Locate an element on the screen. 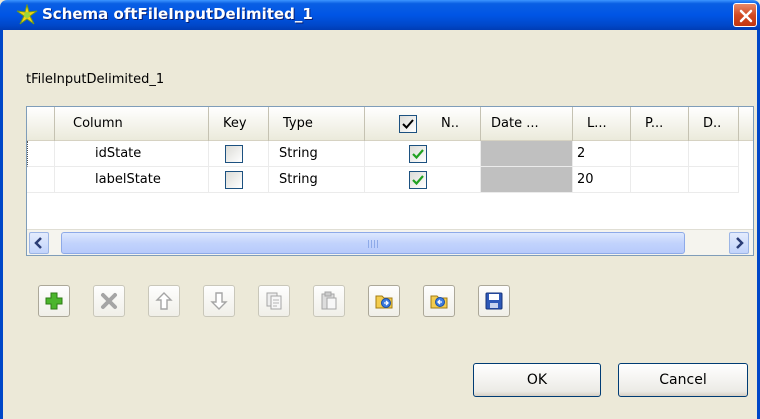 This screenshot has width=760, height=419. cell-column-text: labelState is located at coordinates (128, 179).